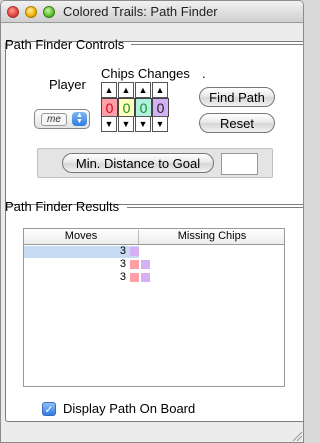 The width and height of the screenshot is (320, 443). Describe the element at coordinates (140, 11) in the screenshot. I see `window-title: Colored Trails: Path Finder` at that location.